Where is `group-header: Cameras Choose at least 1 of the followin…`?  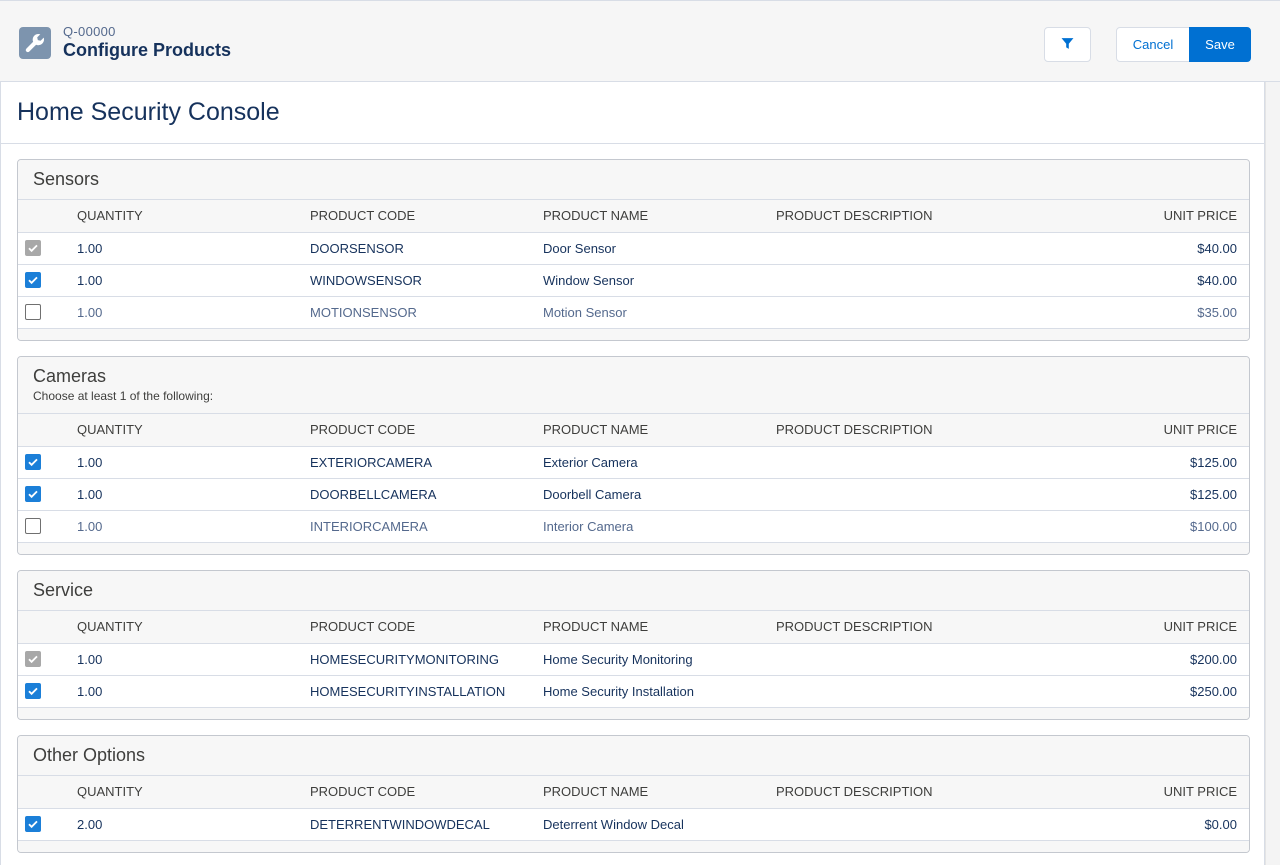 group-header: Cameras Choose at least 1 of the followin… is located at coordinates (633, 385).